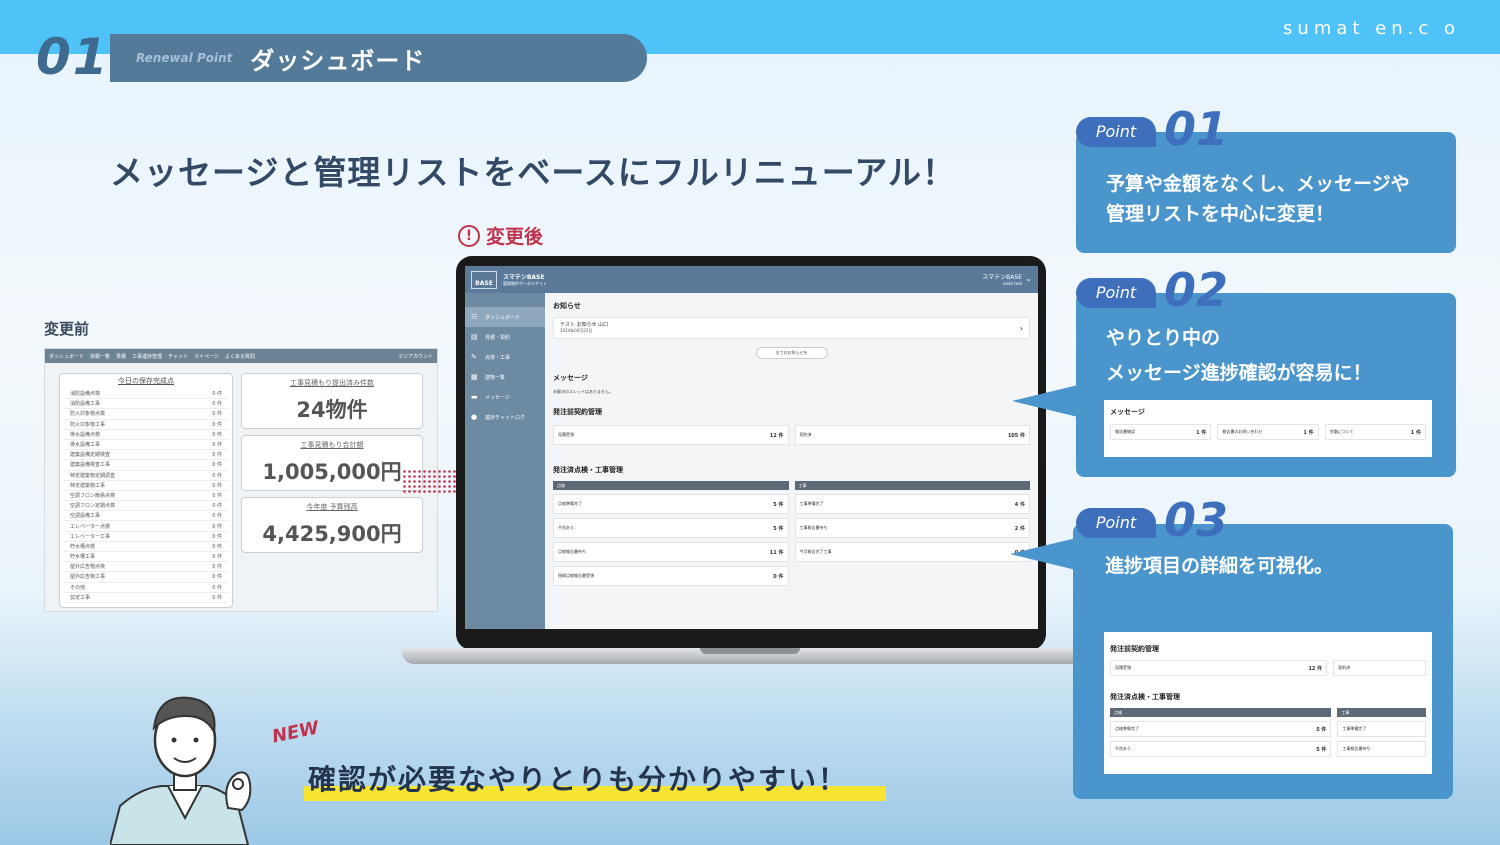 The height and width of the screenshot is (845, 1500). I want to click on point-03-pill: Point, so click(1116, 523).